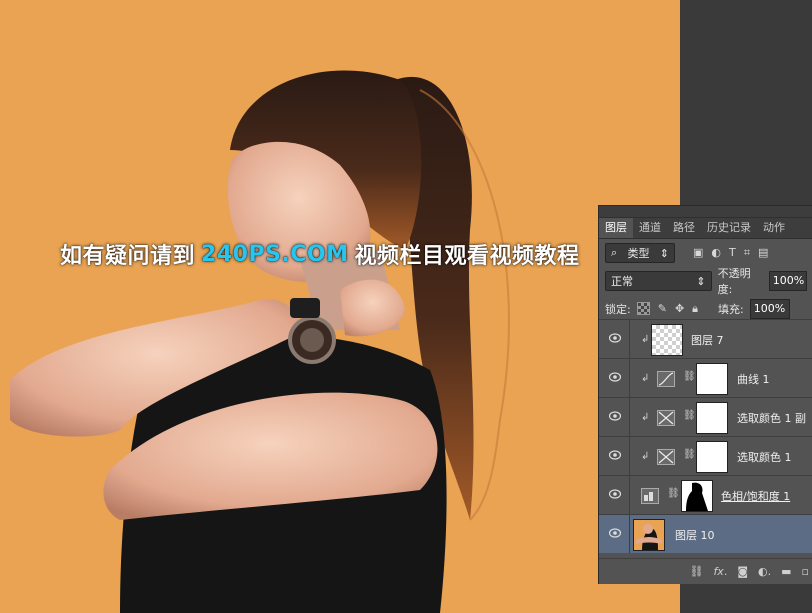  I want to click on layer-name: 选取颜色 1, so click(764, 457).